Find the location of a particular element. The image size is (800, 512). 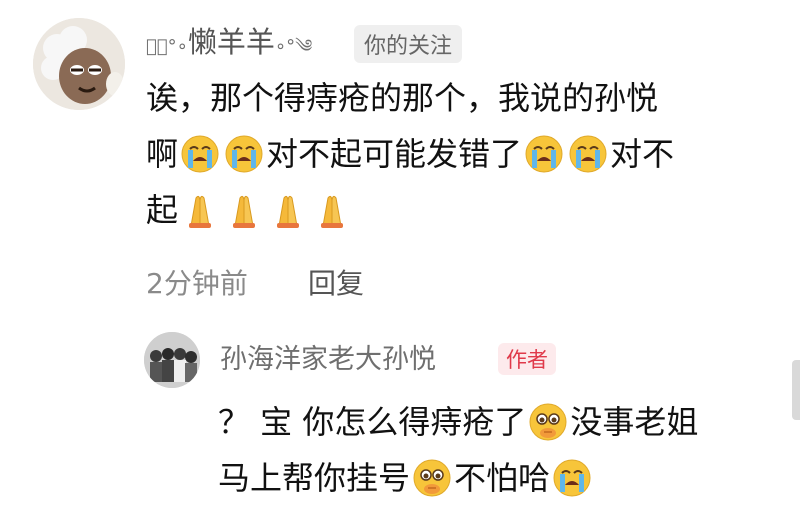

reply-line: ？ 宝 你怎么得痔疮了 没事老姐 is located at coordinates (458, 422).